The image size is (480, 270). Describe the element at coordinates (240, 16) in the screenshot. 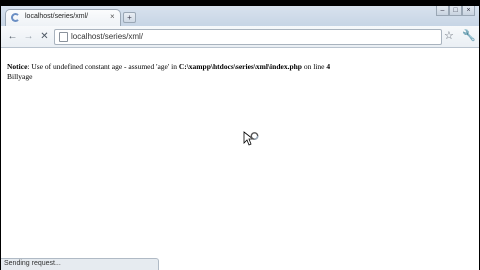

I see `tab-strip: localhost/series/xml/ × + – □ ×` at that location.